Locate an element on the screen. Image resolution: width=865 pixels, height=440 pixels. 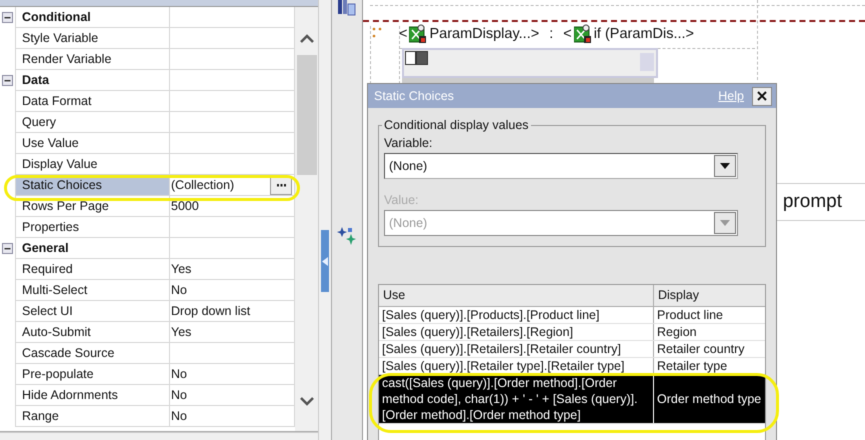
table-row: cast([Sales (query)].[Order method].[Order method code], char(1)) + ' - ' + [Sales (query)].[Order method].[Order method type] Order method type is located at coordinates (572, 399).